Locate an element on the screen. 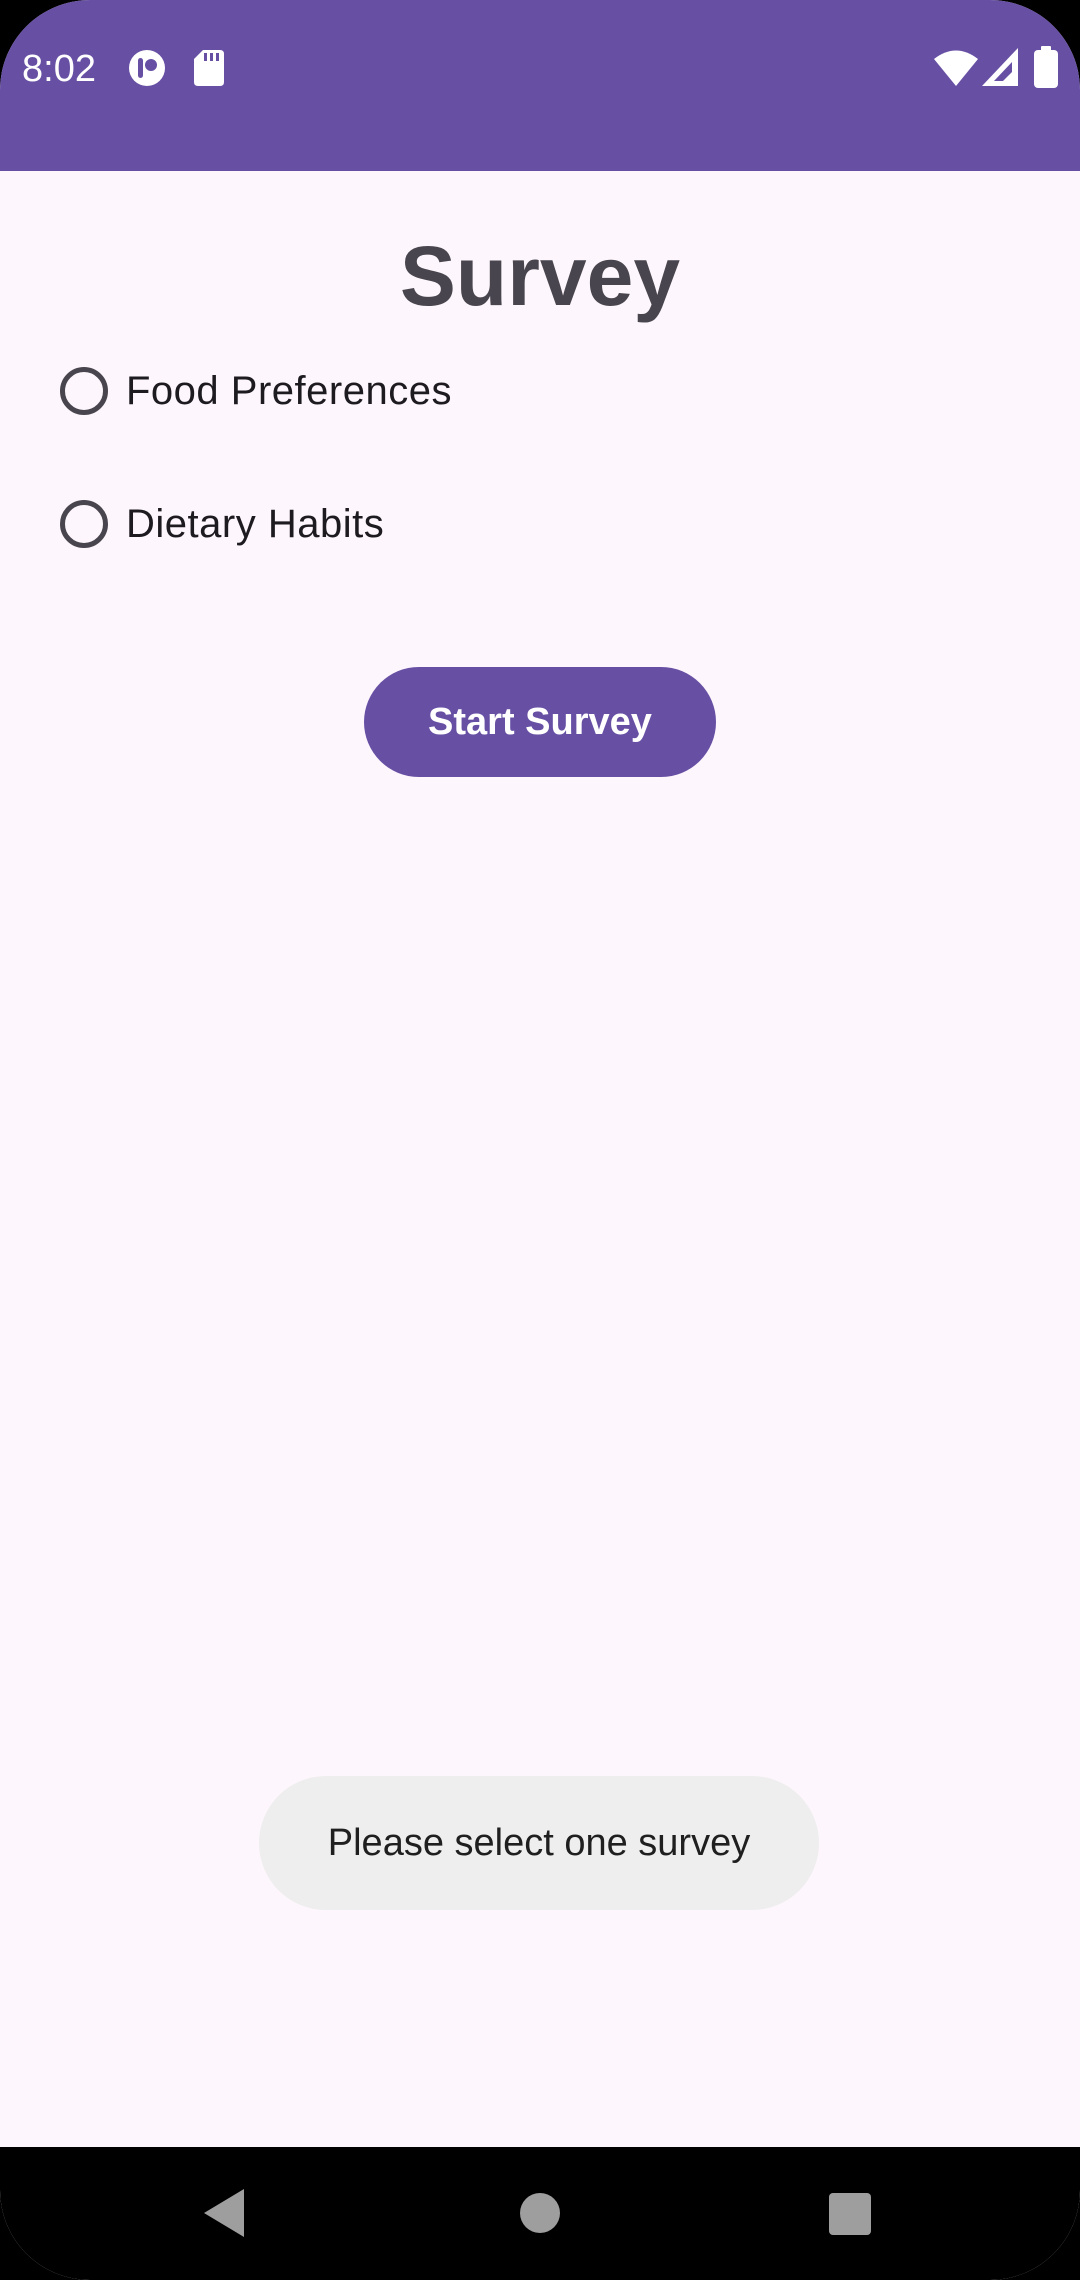 This screenshot has height=2280, width=1080. status-time: 8:02 is located at coordinates (59, 69).